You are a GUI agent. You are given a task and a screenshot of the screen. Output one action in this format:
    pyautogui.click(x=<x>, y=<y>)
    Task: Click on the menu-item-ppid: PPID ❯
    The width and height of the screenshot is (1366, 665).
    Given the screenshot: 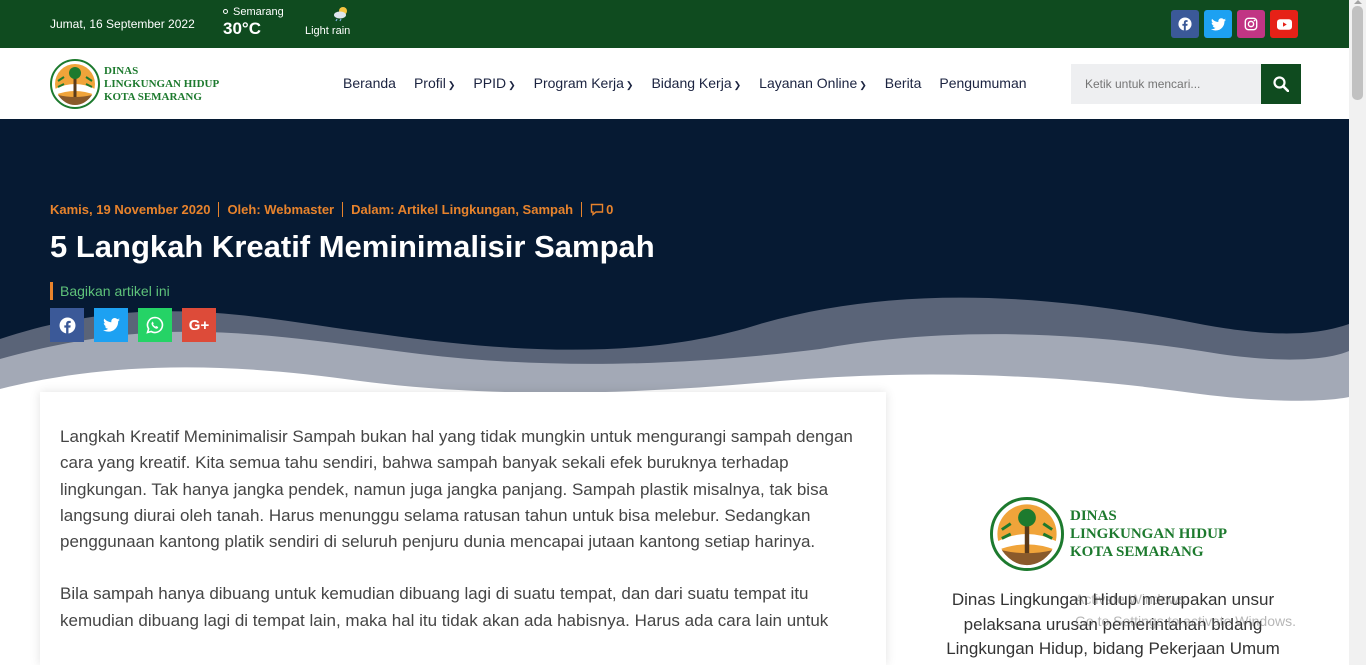 What is the action you would take?
    pyautogui.click(x=494, y=83)
    